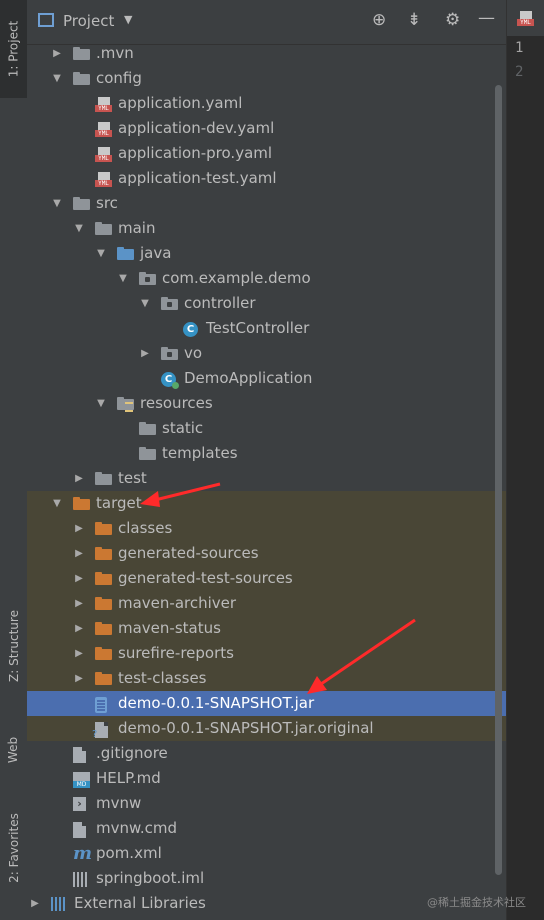 This screenshot has height=920, width=544. I want to click on tree-node: demo-0.0.1-SNAPSHOT.jar, so click(266, 703).